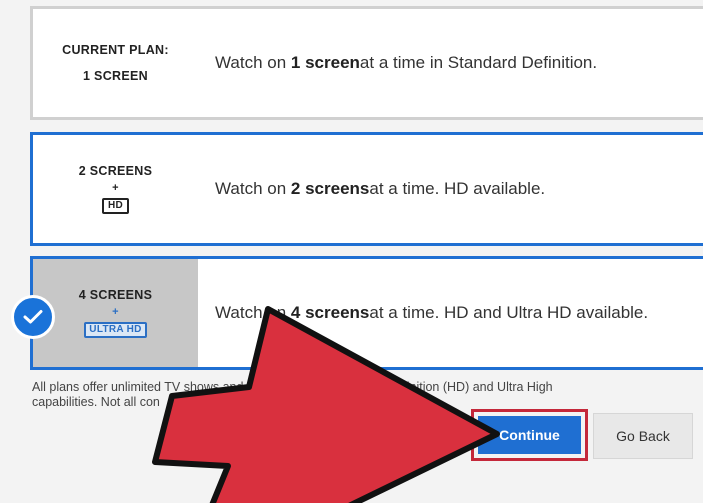  What do you see at coordinates (115, 76) in the screenshot?
I see `plan-screens: 1 SCREEN` at bounding box center [115, 76].